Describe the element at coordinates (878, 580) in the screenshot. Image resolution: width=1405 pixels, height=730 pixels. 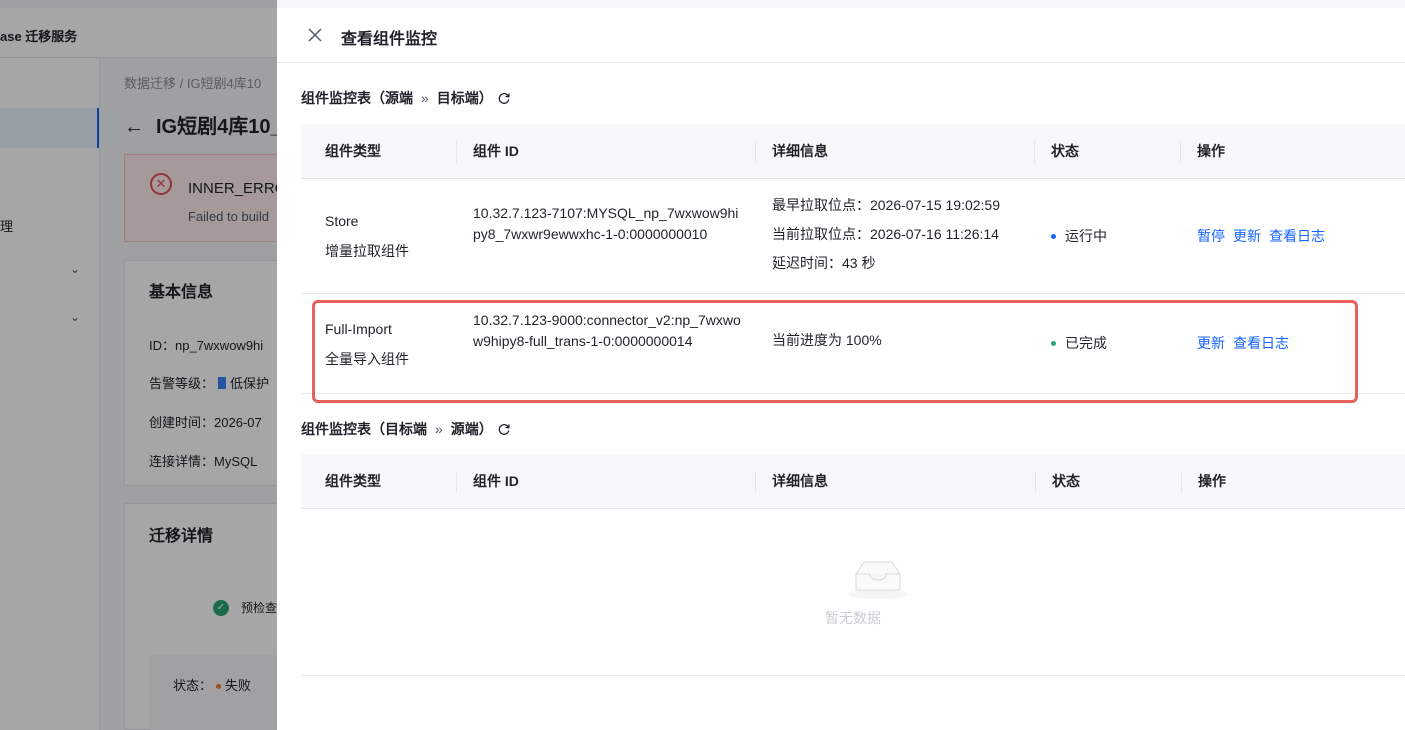
I see `empty-inbox-icon` at that location.